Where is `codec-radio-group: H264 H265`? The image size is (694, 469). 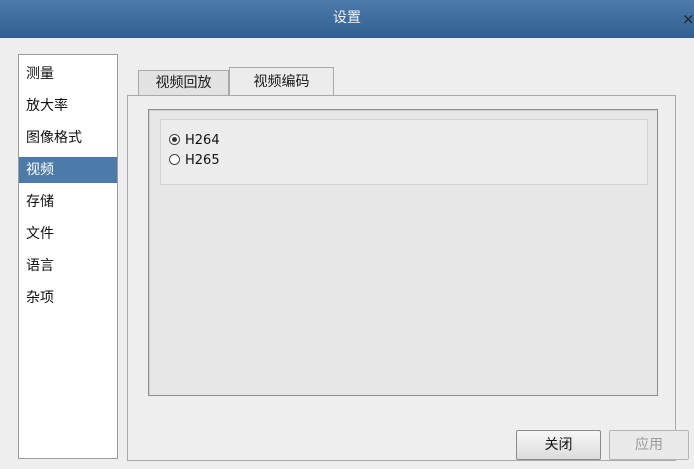 codec-radio-group: H264 H265 is located at coordinates (404, 152).